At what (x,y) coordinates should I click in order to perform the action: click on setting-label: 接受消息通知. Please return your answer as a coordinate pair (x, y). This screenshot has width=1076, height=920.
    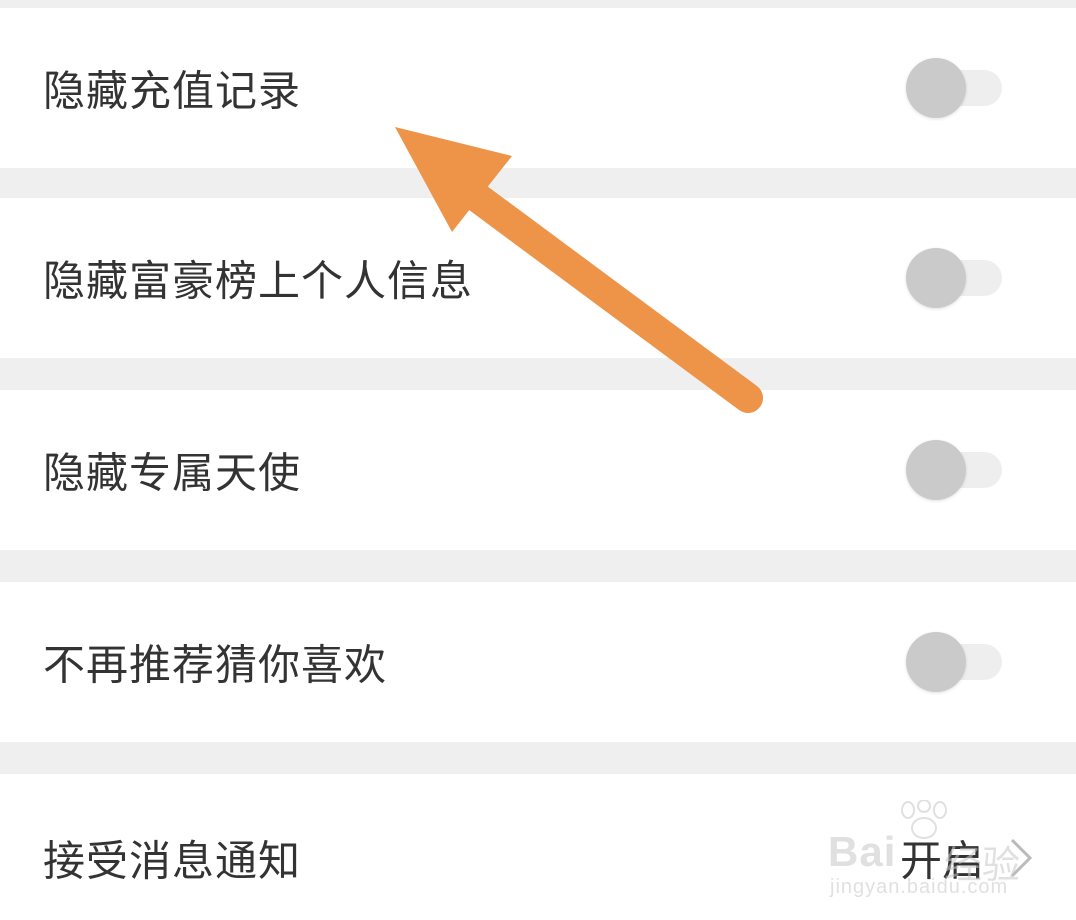
    Looking at the image, I should click on (172, 861).